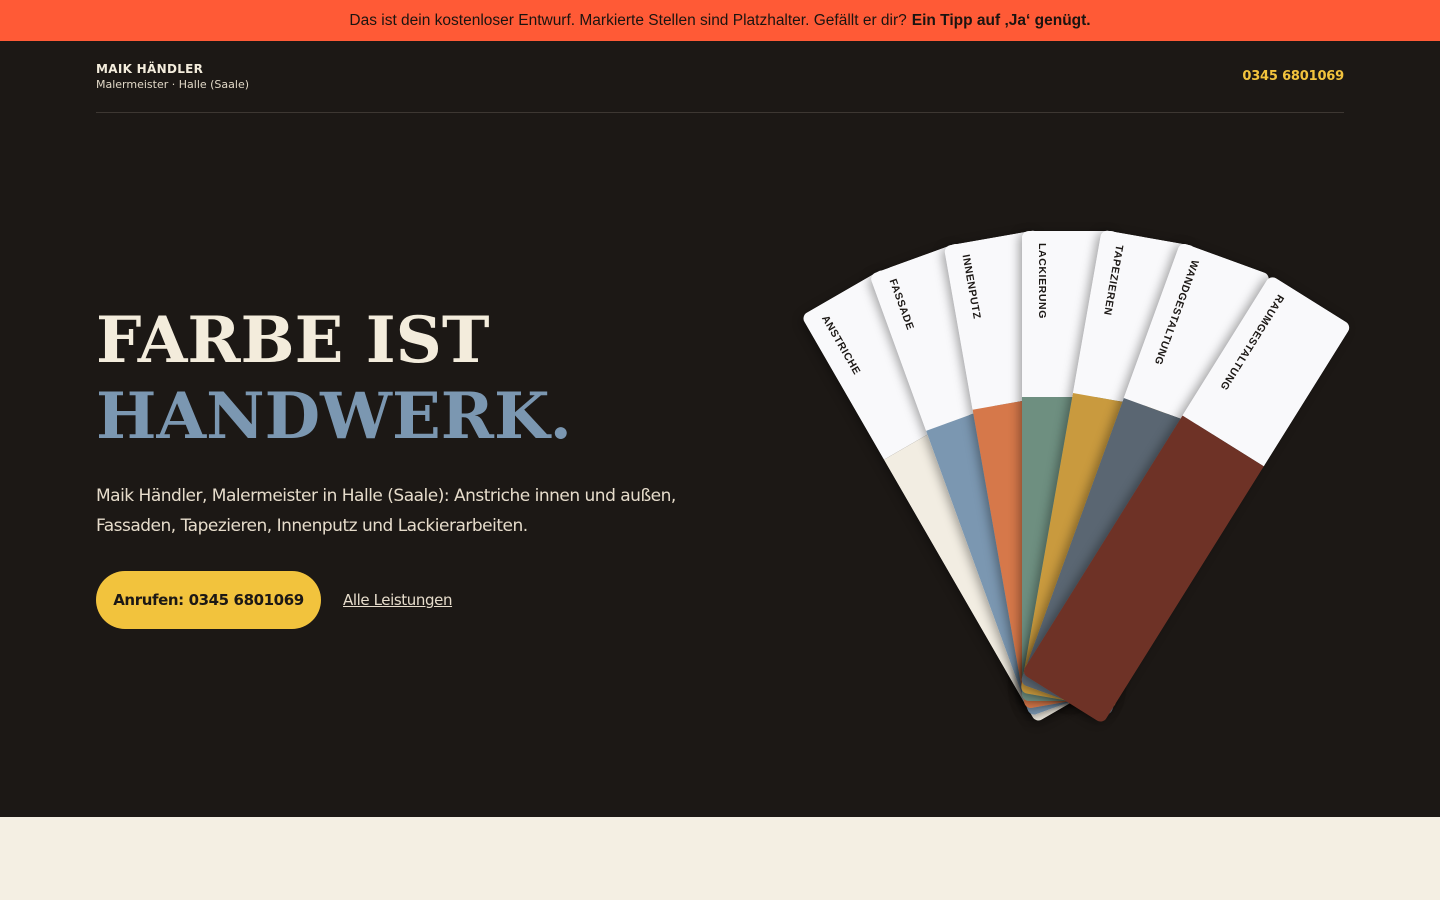 The width and height of the screenshot is (1440, 900). Describe the element at coordinates (720, 858) in the screenshot. I see `next-section` at that location.